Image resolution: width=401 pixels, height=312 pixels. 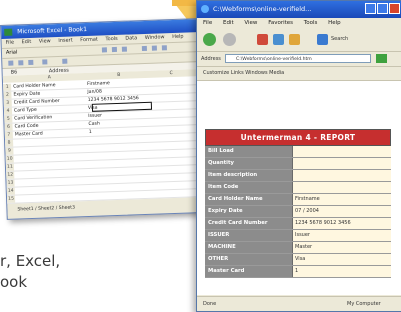 I want to click on form-row: Item Code, so click(x=298, y=188).